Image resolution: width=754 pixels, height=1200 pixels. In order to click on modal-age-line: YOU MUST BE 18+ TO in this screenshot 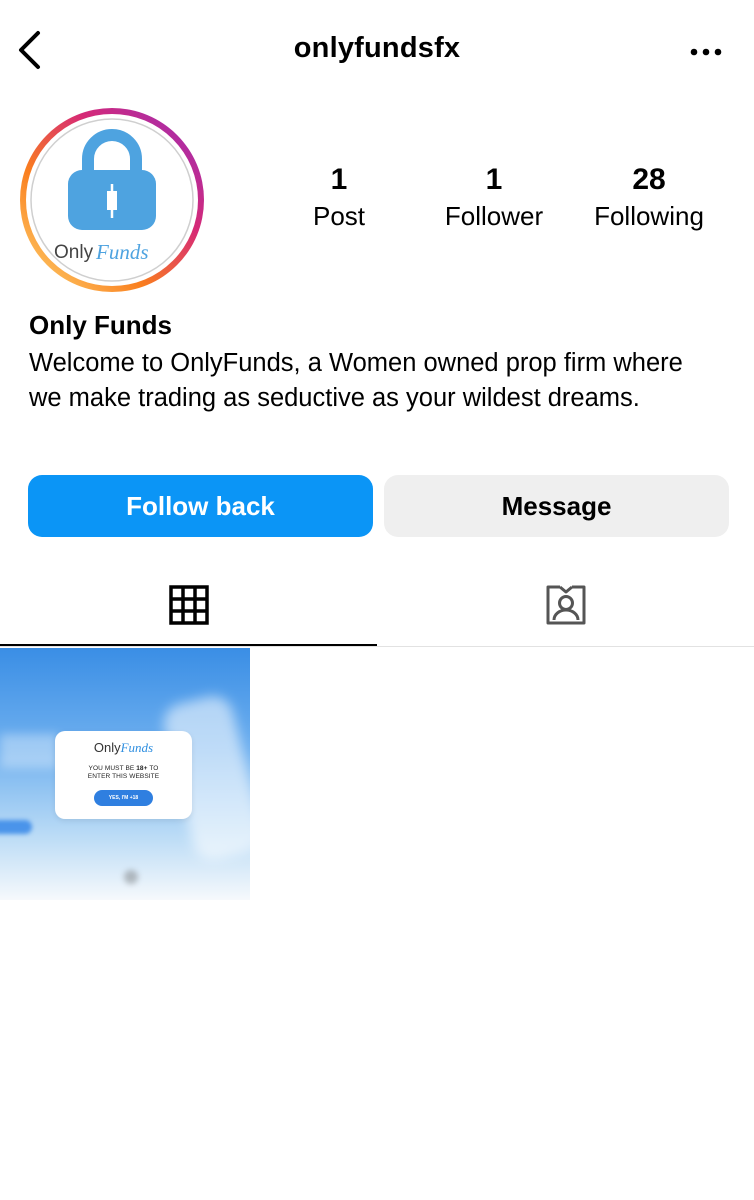, I will do `click(123, 768)`.